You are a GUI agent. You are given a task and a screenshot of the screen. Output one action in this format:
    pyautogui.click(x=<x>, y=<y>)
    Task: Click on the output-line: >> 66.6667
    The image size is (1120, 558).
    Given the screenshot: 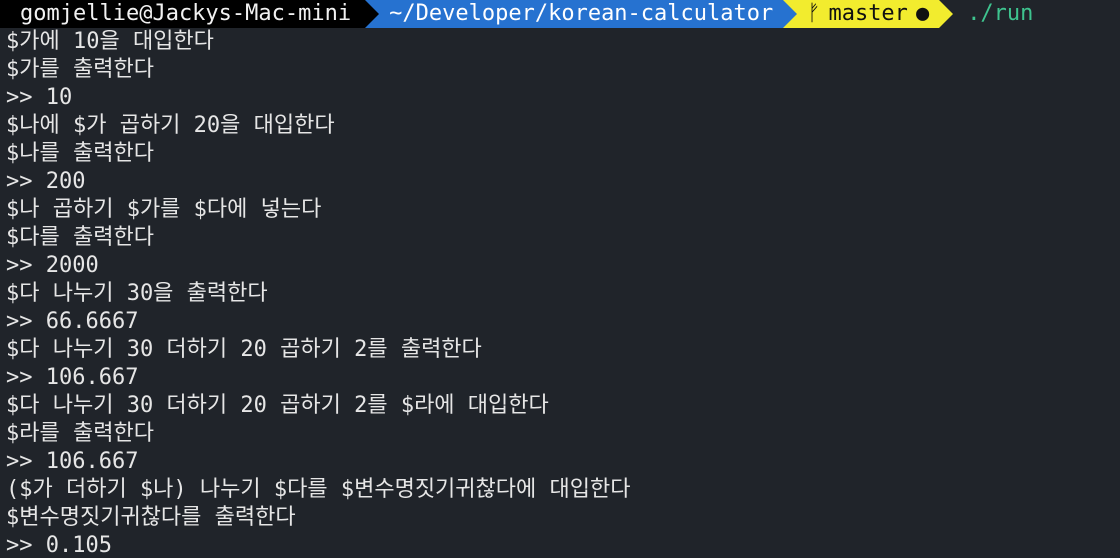 What is the action you would take?
    pyautogui.click(x=72, y=321)
    